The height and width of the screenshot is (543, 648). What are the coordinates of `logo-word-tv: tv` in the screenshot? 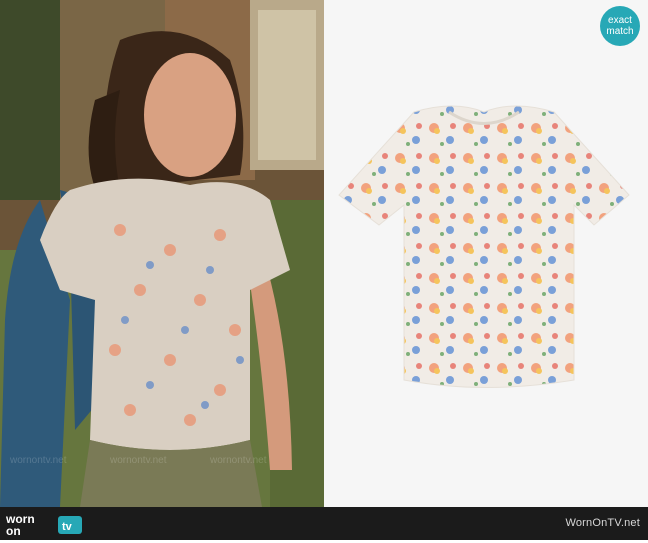 It's located at (67, 527).